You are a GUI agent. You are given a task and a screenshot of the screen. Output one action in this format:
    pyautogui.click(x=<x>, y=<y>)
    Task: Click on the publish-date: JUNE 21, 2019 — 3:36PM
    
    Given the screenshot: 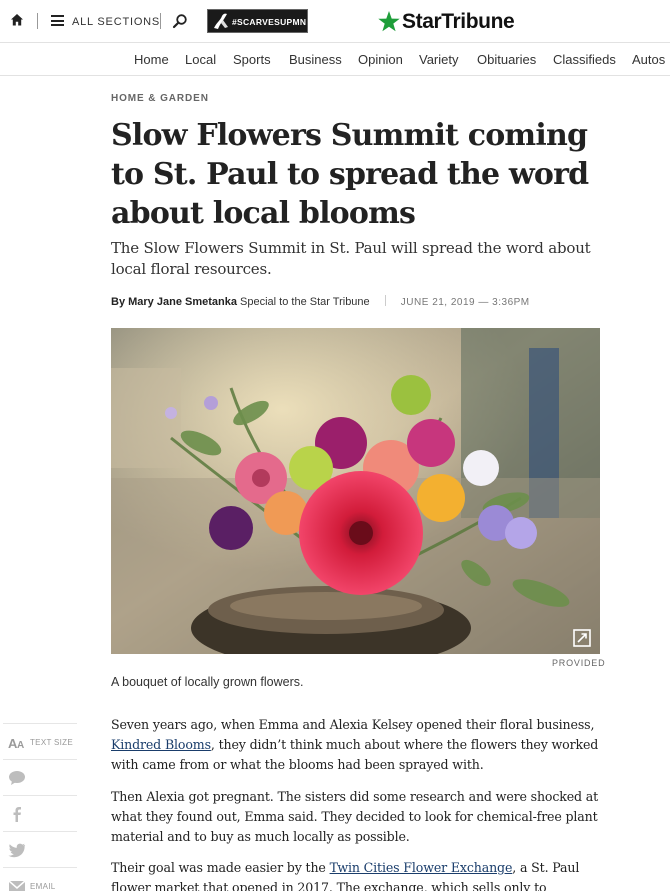 What is the action you would take?
    pyautogui.click(x=465, y=302)
    